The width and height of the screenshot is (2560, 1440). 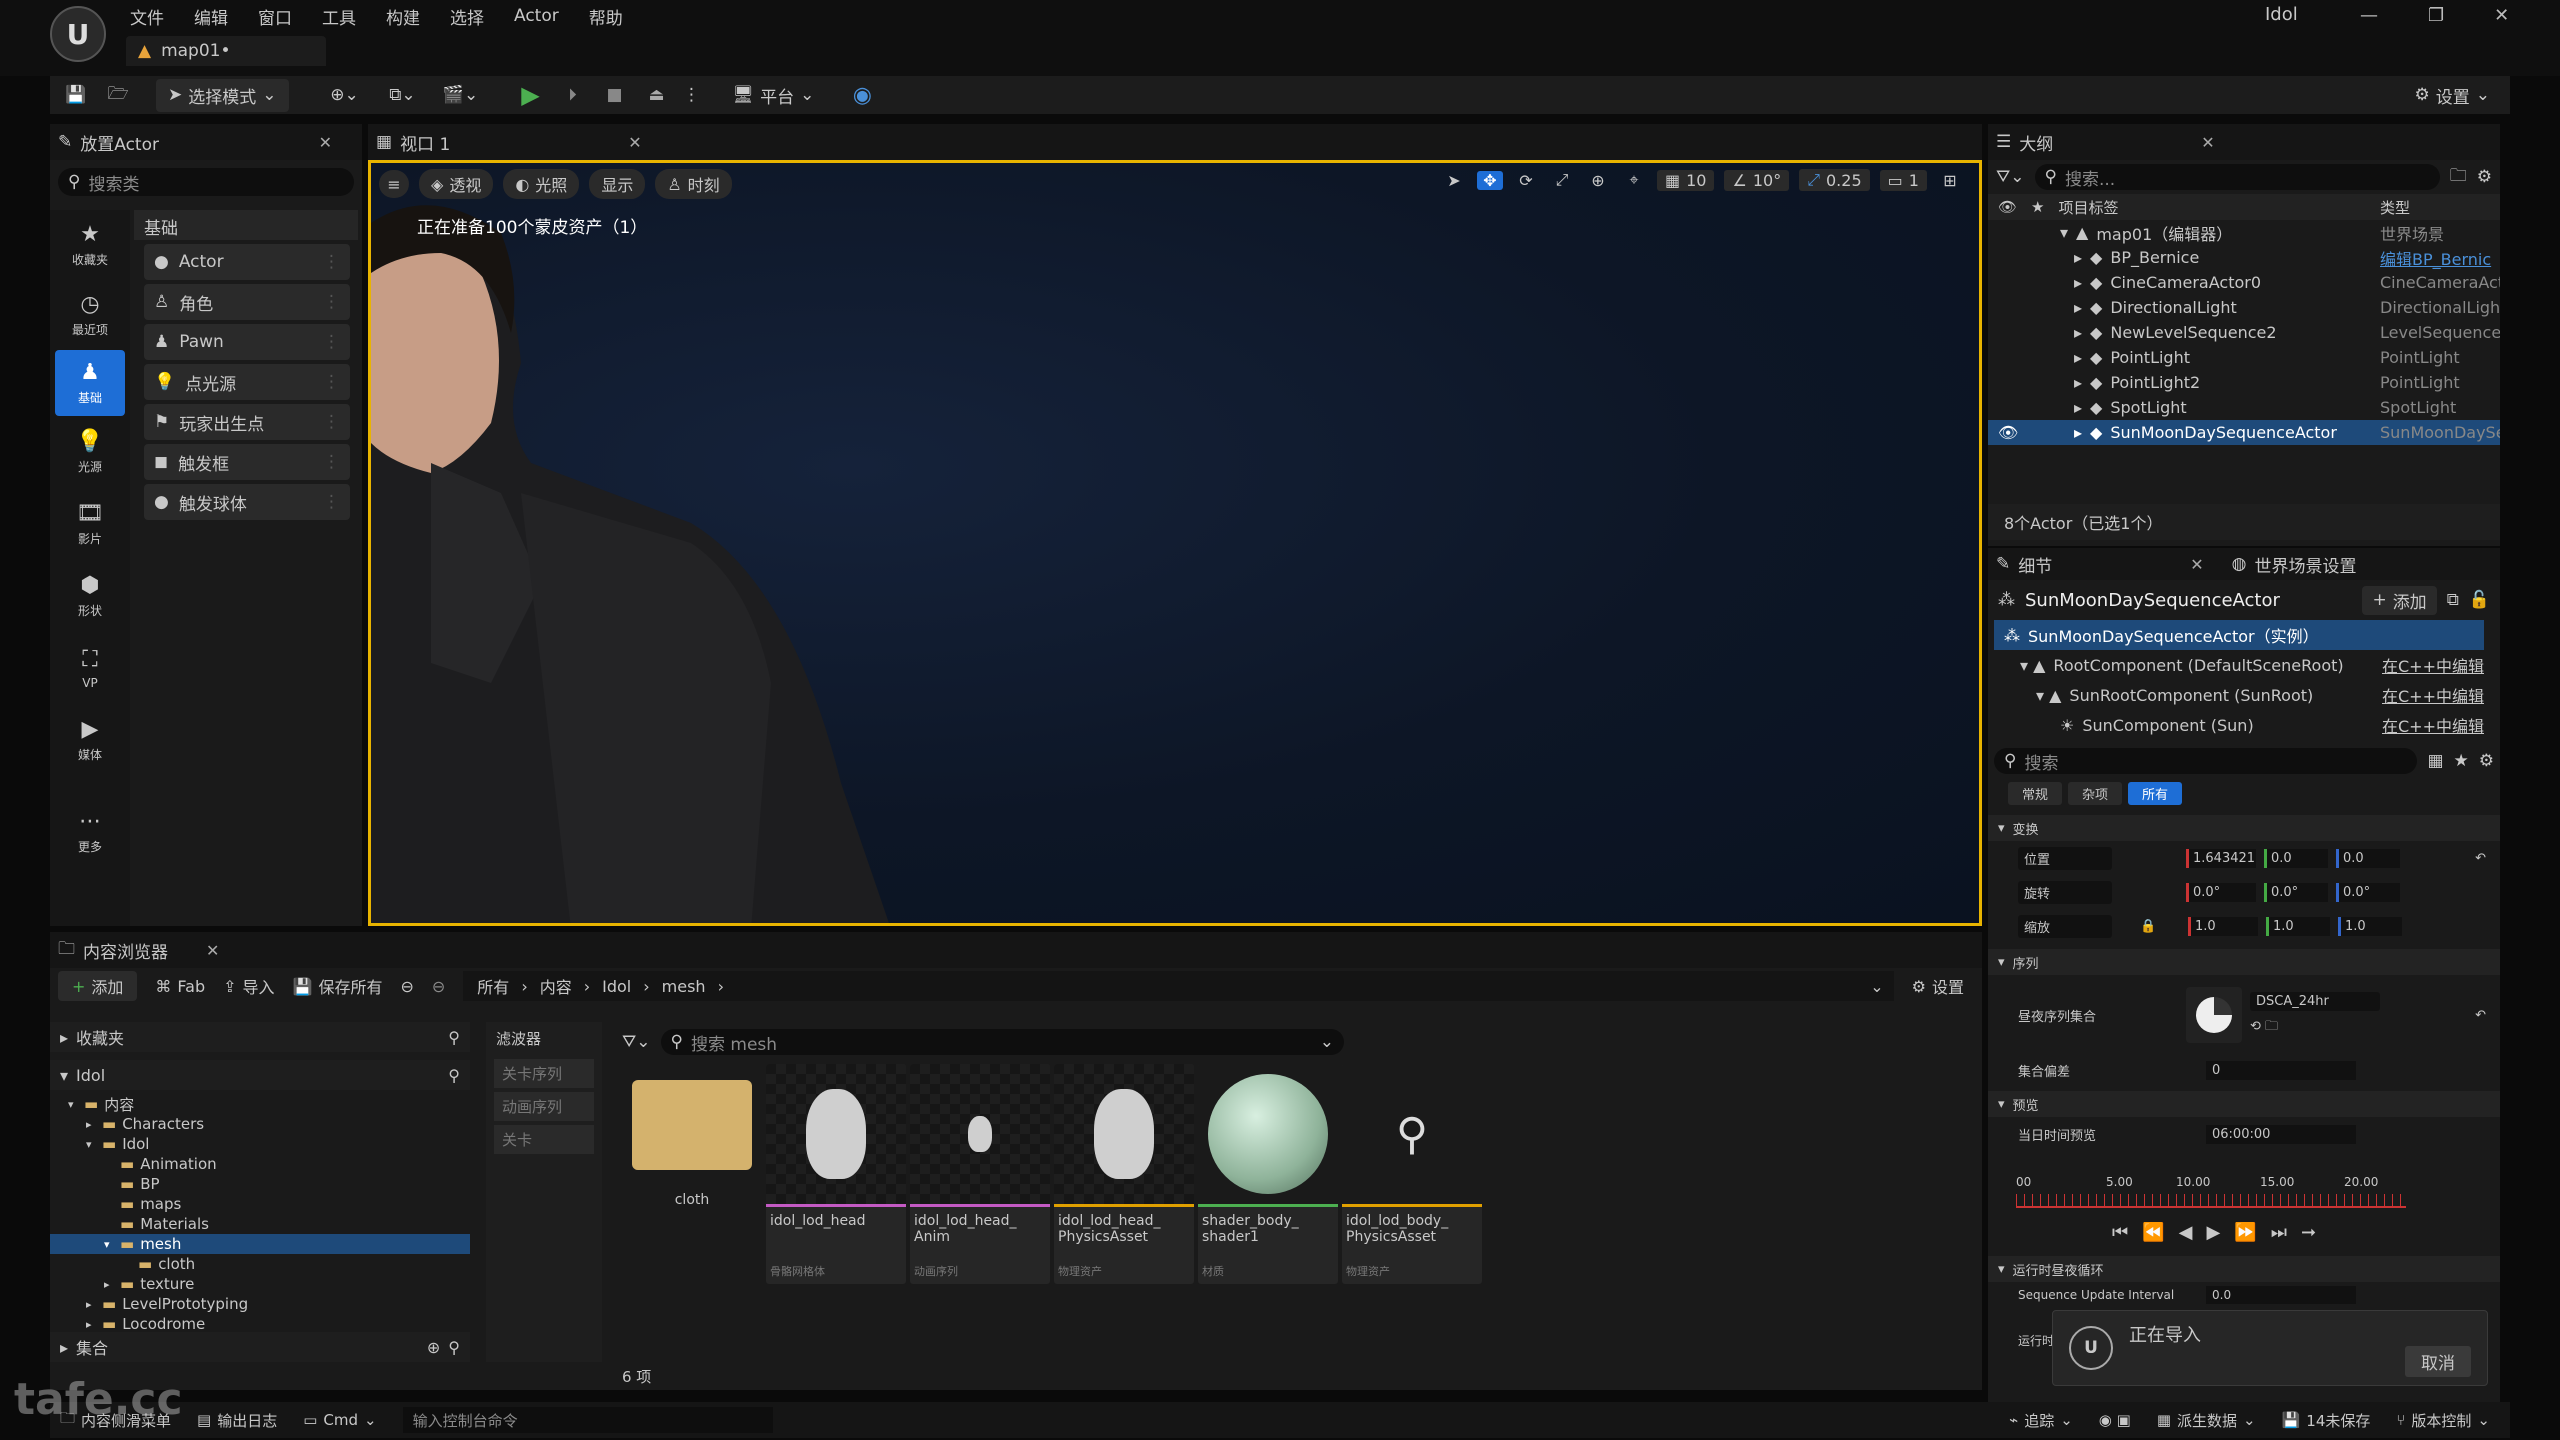 I want to click on asset-tile: idol_lod_head_ Anim 动画序列, so click(x=980, y=1174).